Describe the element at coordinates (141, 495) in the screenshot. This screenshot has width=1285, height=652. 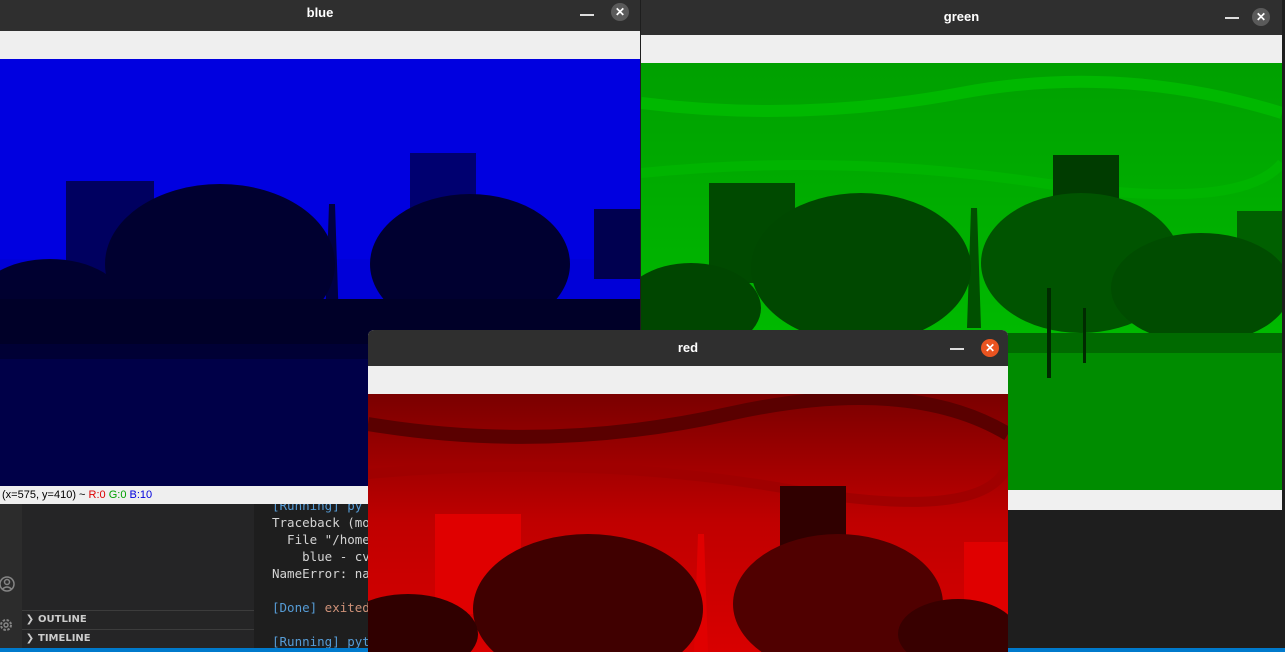
I see `pixel-b: B:10` at that location.